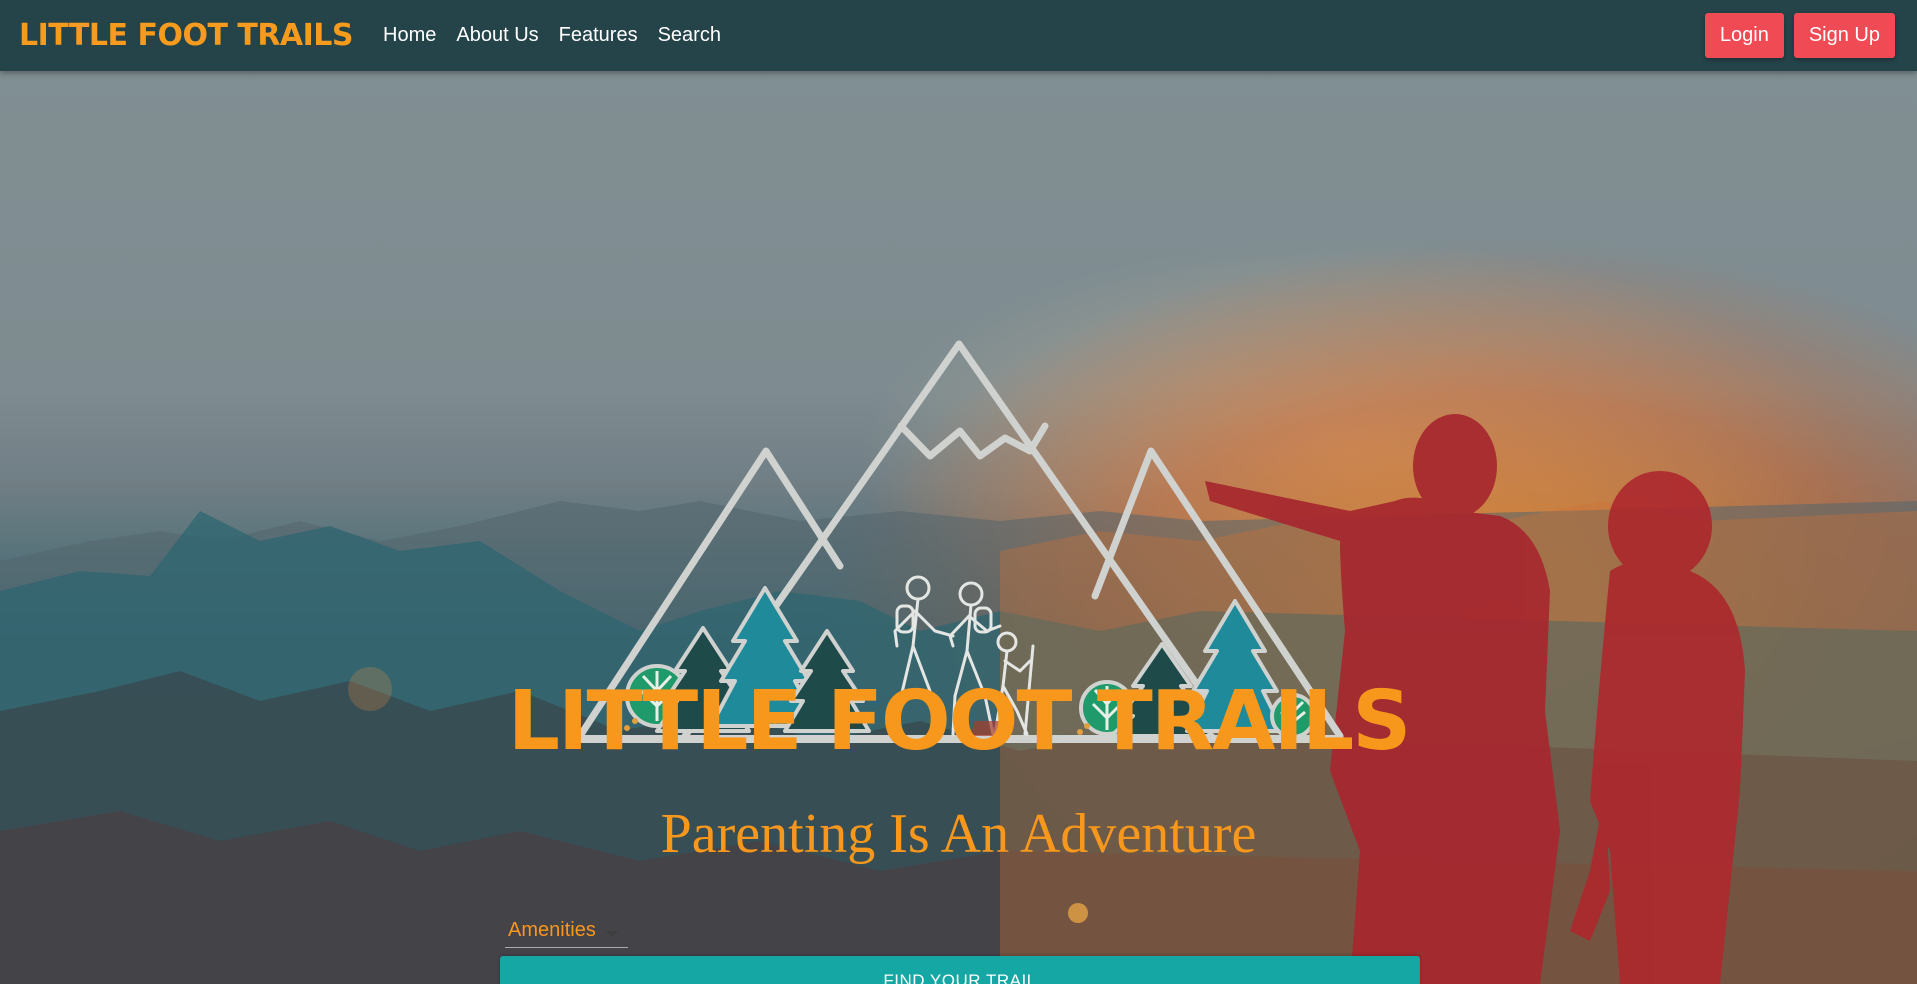  I want to click on amenities-dropdown: Amenities, so click(566, 931).